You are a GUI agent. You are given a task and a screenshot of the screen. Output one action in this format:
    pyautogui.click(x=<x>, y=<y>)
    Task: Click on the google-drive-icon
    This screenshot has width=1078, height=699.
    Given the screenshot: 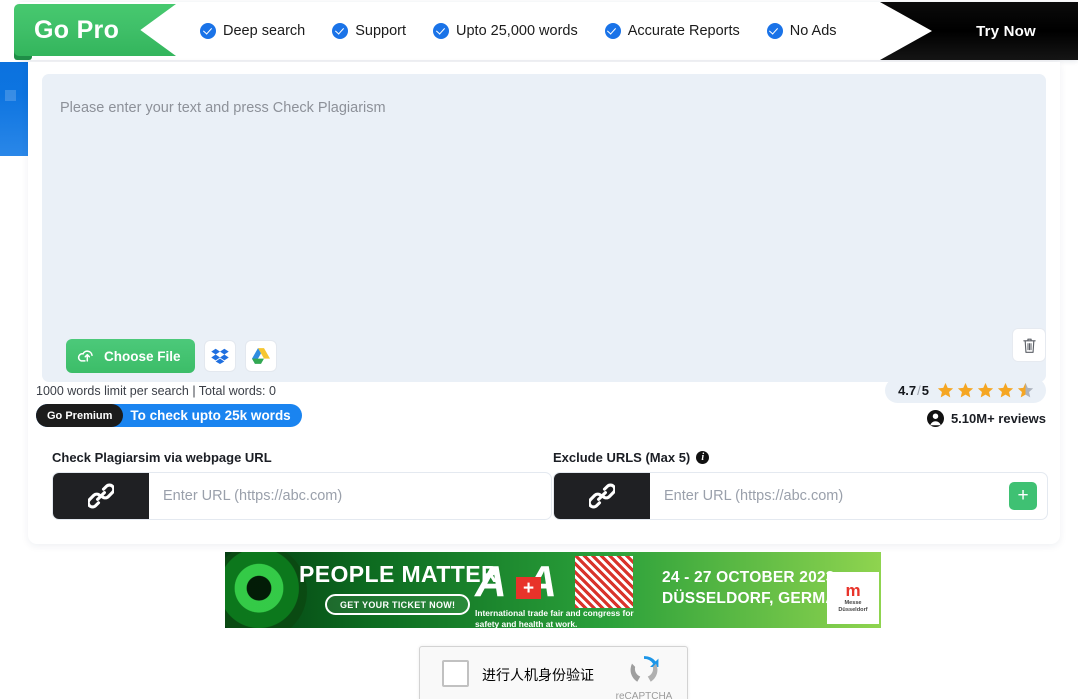 What is the action you would take?
    pyautogui.click(x=260, y=356)
    